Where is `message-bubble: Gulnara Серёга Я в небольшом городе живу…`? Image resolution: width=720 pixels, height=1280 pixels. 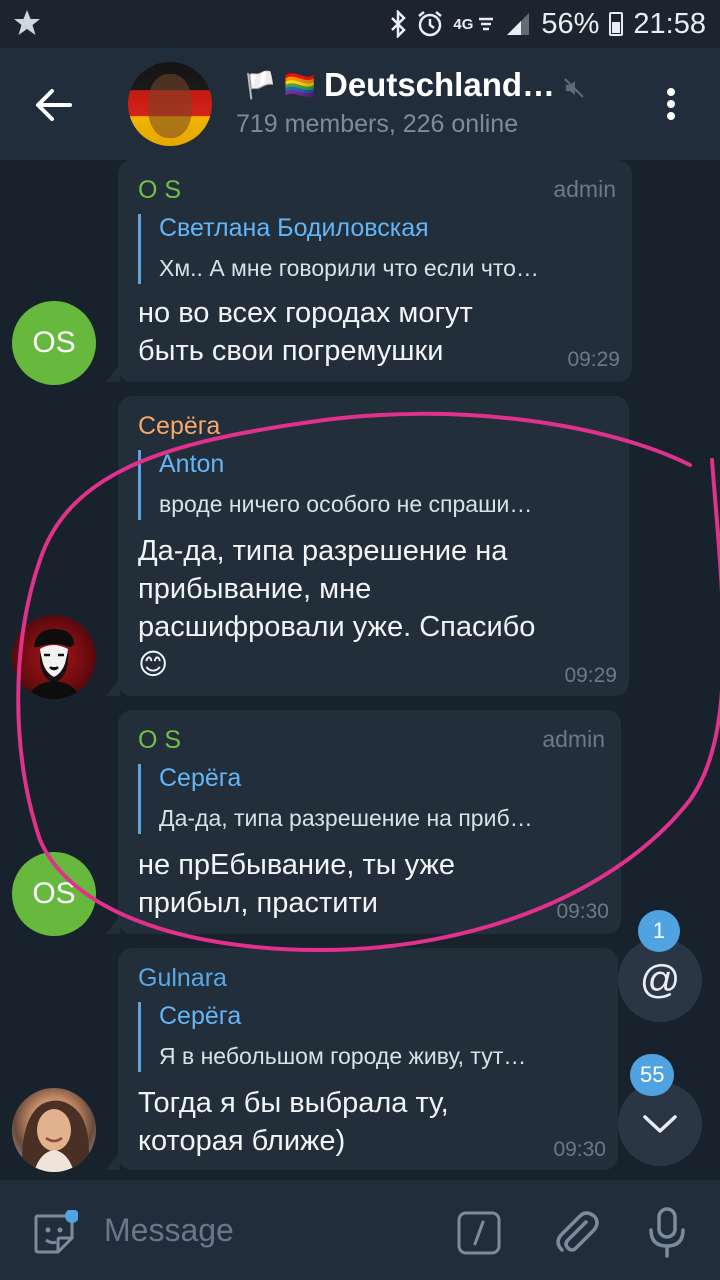
message-bubble: Gulnara Серёга Я в небольшом городе живу… is located at coordinates (362, 1059).